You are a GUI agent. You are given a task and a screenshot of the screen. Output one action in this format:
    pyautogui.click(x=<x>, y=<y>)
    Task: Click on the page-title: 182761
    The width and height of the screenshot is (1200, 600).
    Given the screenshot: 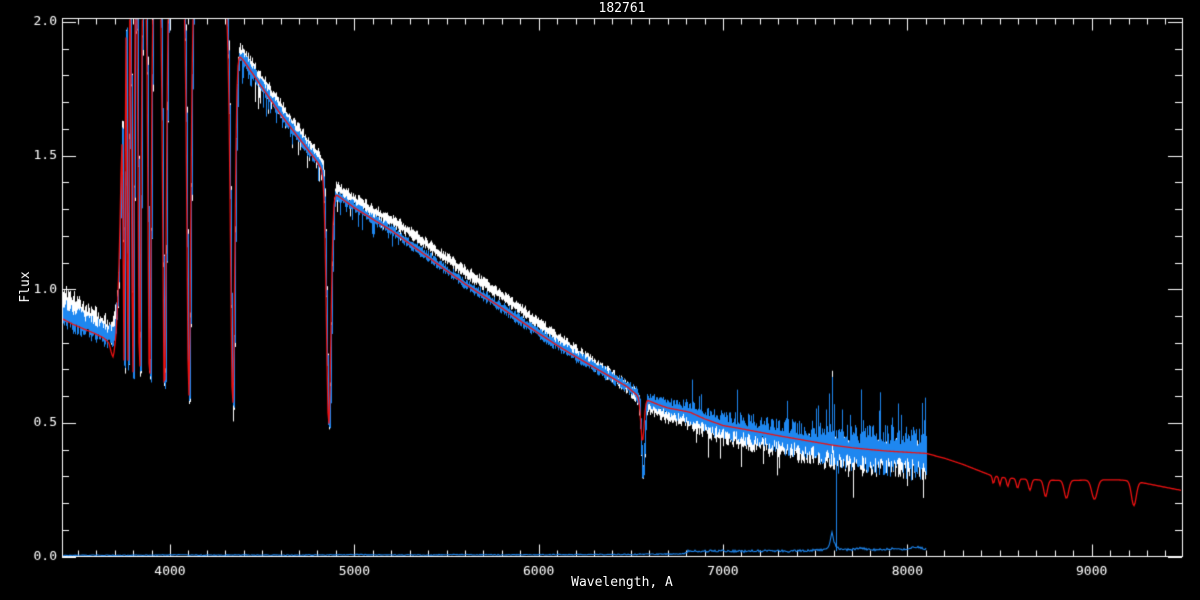 What is the action you would take?
    pyautogui.click(x=622, y=8)
    